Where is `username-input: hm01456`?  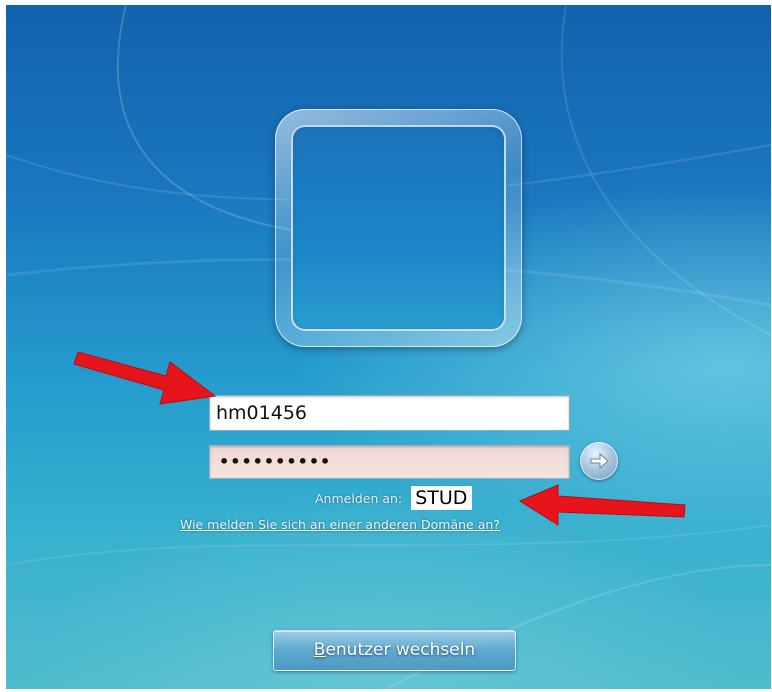
username-input: hm01456 is located at coordinates (389, 413).